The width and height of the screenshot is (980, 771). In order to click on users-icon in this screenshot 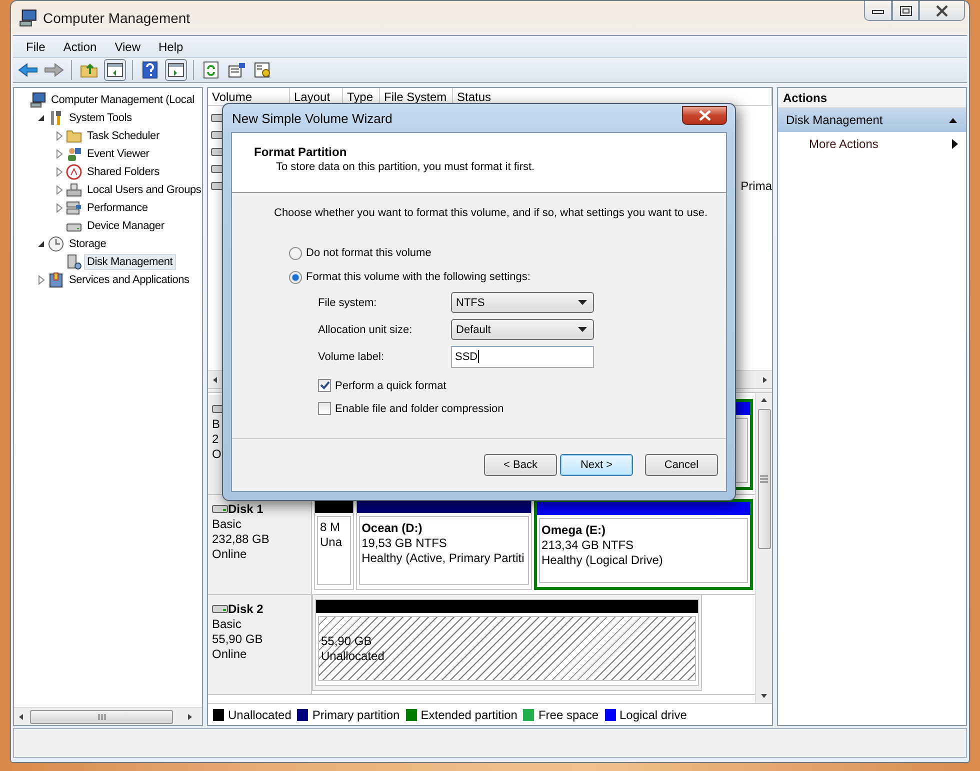, I will do `click(74, 154)`.